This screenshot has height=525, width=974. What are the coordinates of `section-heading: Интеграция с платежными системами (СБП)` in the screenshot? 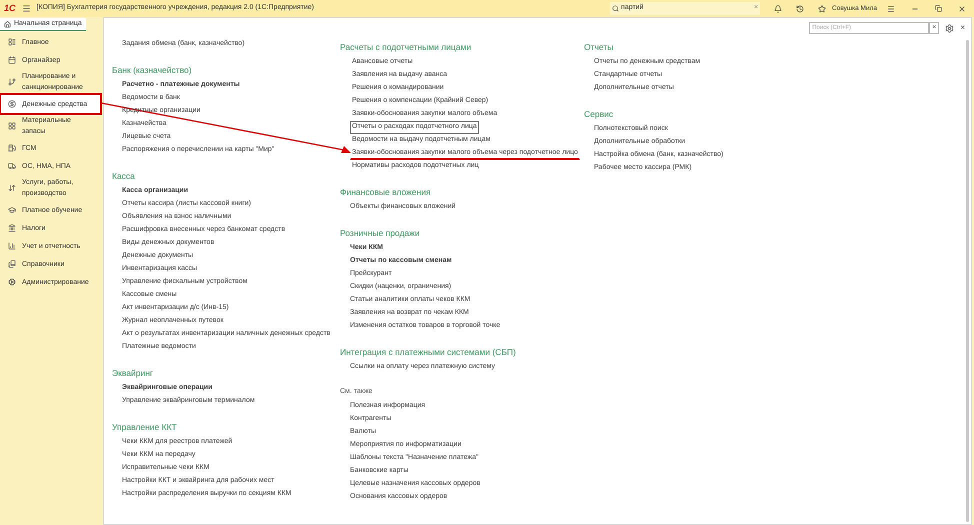 It's located at (428, 352).